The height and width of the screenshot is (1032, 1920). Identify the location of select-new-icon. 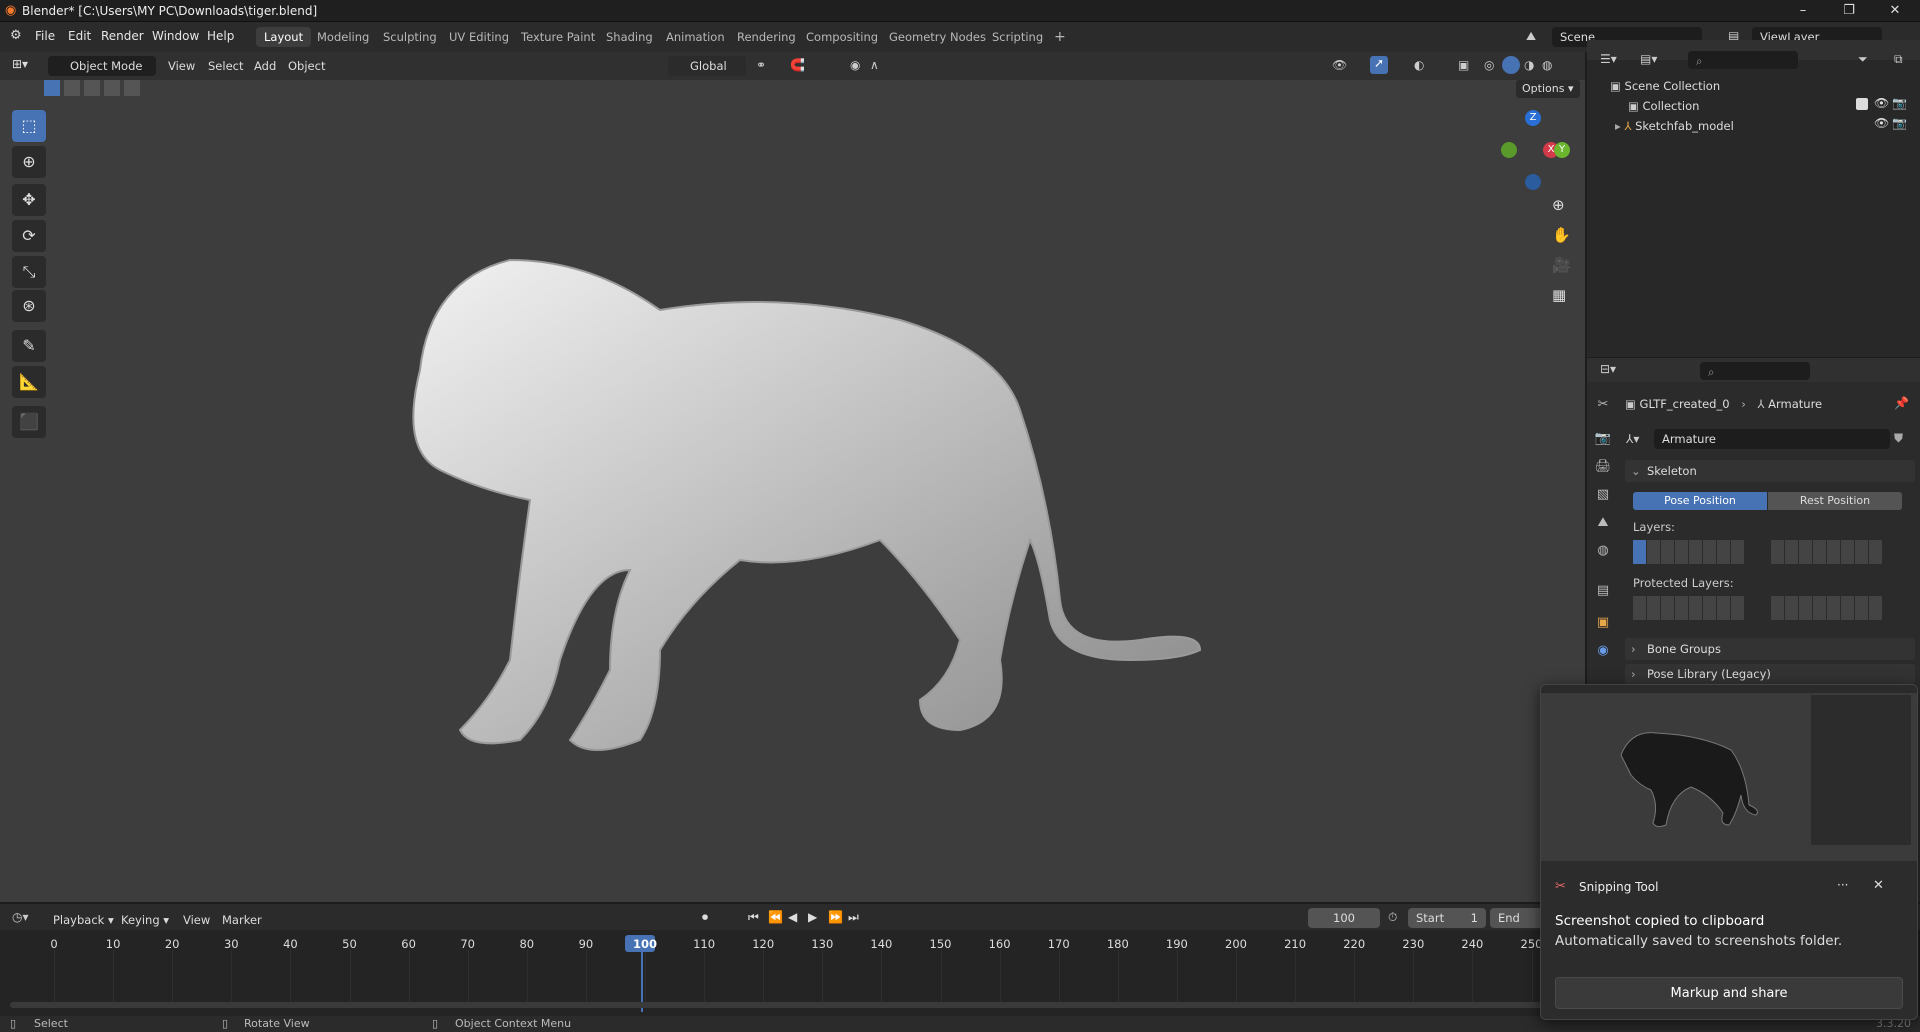
(52, 88).